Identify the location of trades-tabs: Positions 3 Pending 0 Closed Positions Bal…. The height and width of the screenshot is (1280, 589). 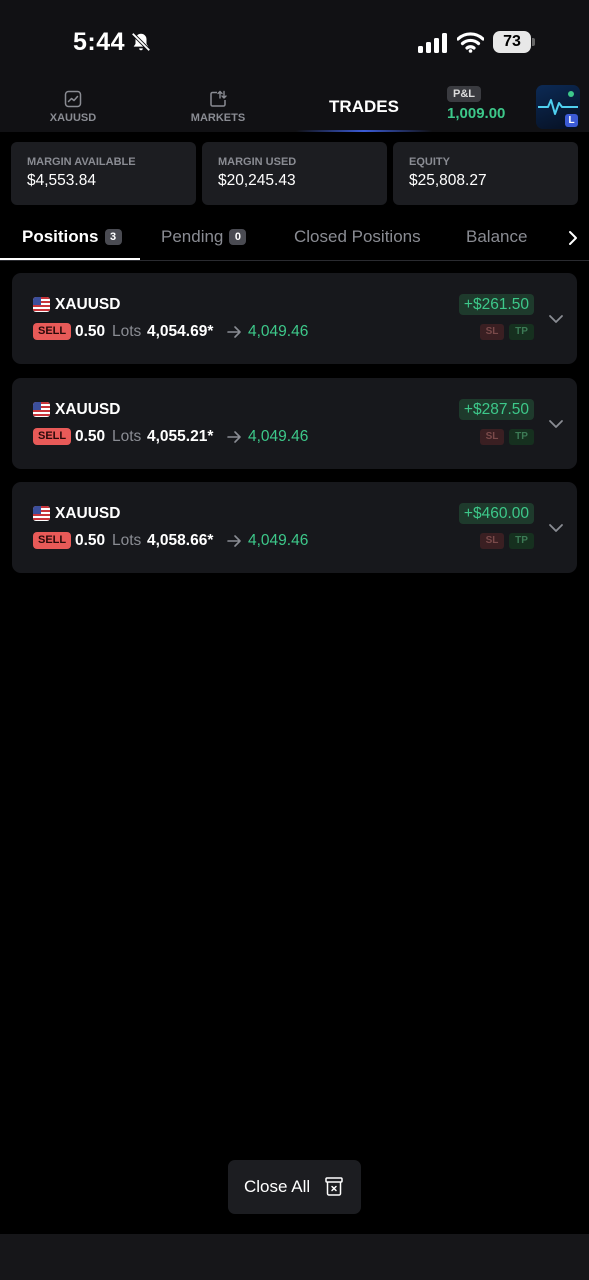
(294, 238).